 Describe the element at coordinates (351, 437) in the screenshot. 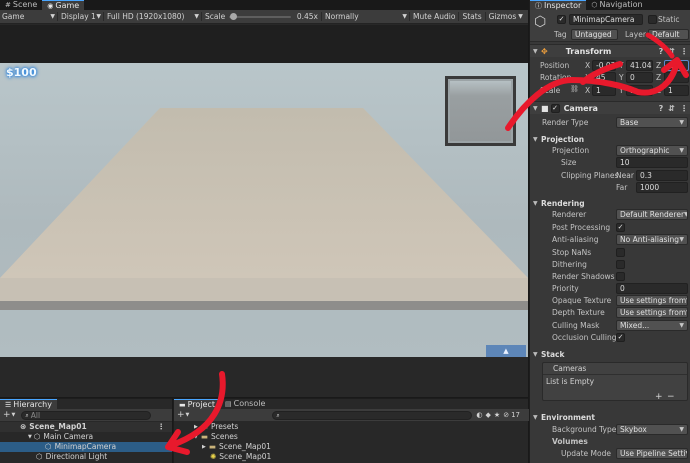

I see `list-item: ▼ ▬ Scenes` at that location.